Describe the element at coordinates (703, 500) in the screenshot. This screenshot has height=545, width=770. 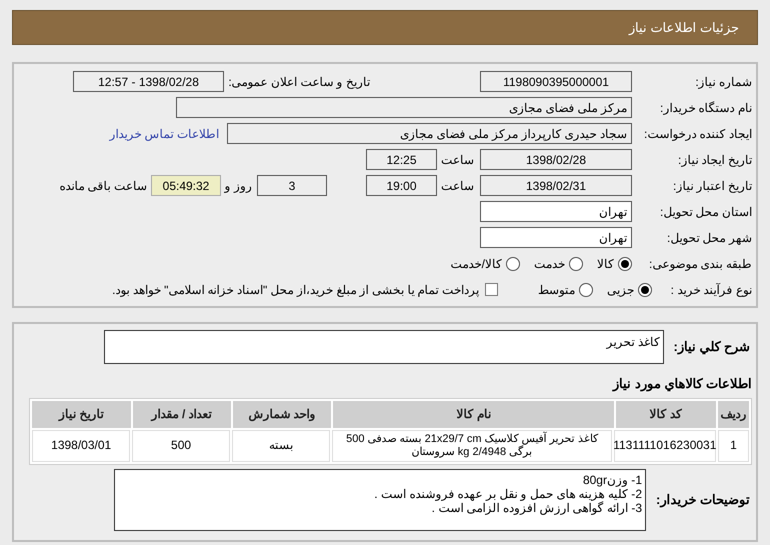
I see `field-label: توضیحات خریدار:` at that location.